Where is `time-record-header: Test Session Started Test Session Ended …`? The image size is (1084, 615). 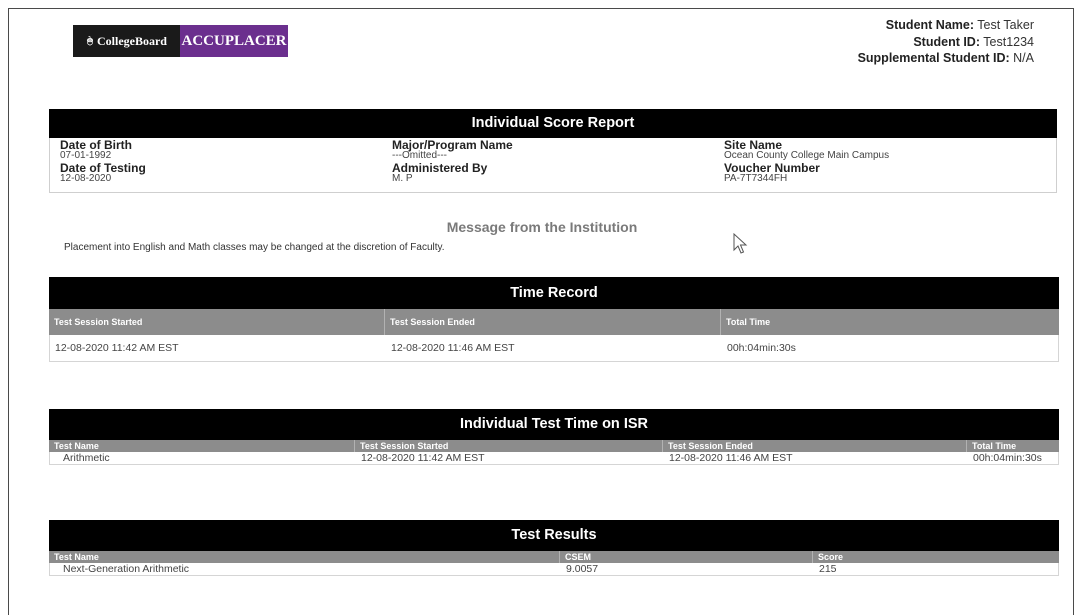
time-record-header: Test Session Started Test Session Ended … is located at coordinates (554, 322).